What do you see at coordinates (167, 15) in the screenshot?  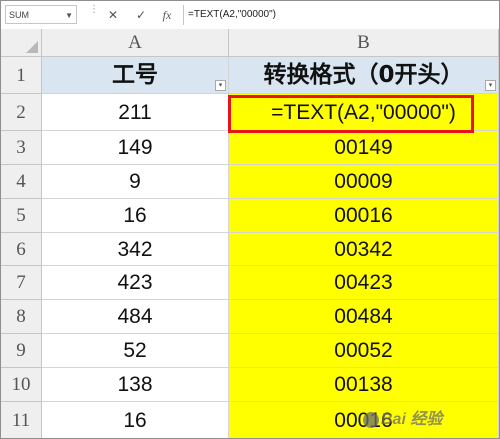 I see `insert-function-icon: fx` at bounding box center [167, 15].